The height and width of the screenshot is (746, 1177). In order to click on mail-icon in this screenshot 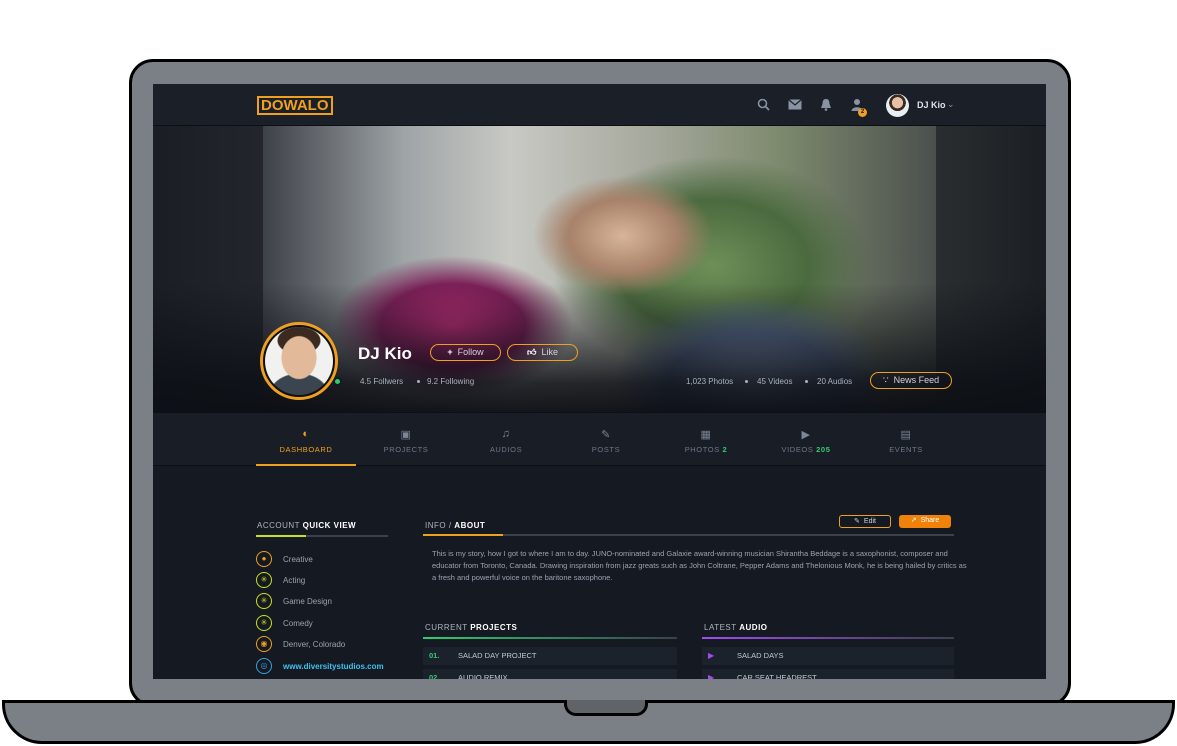, I will do `click(795, 106)`.